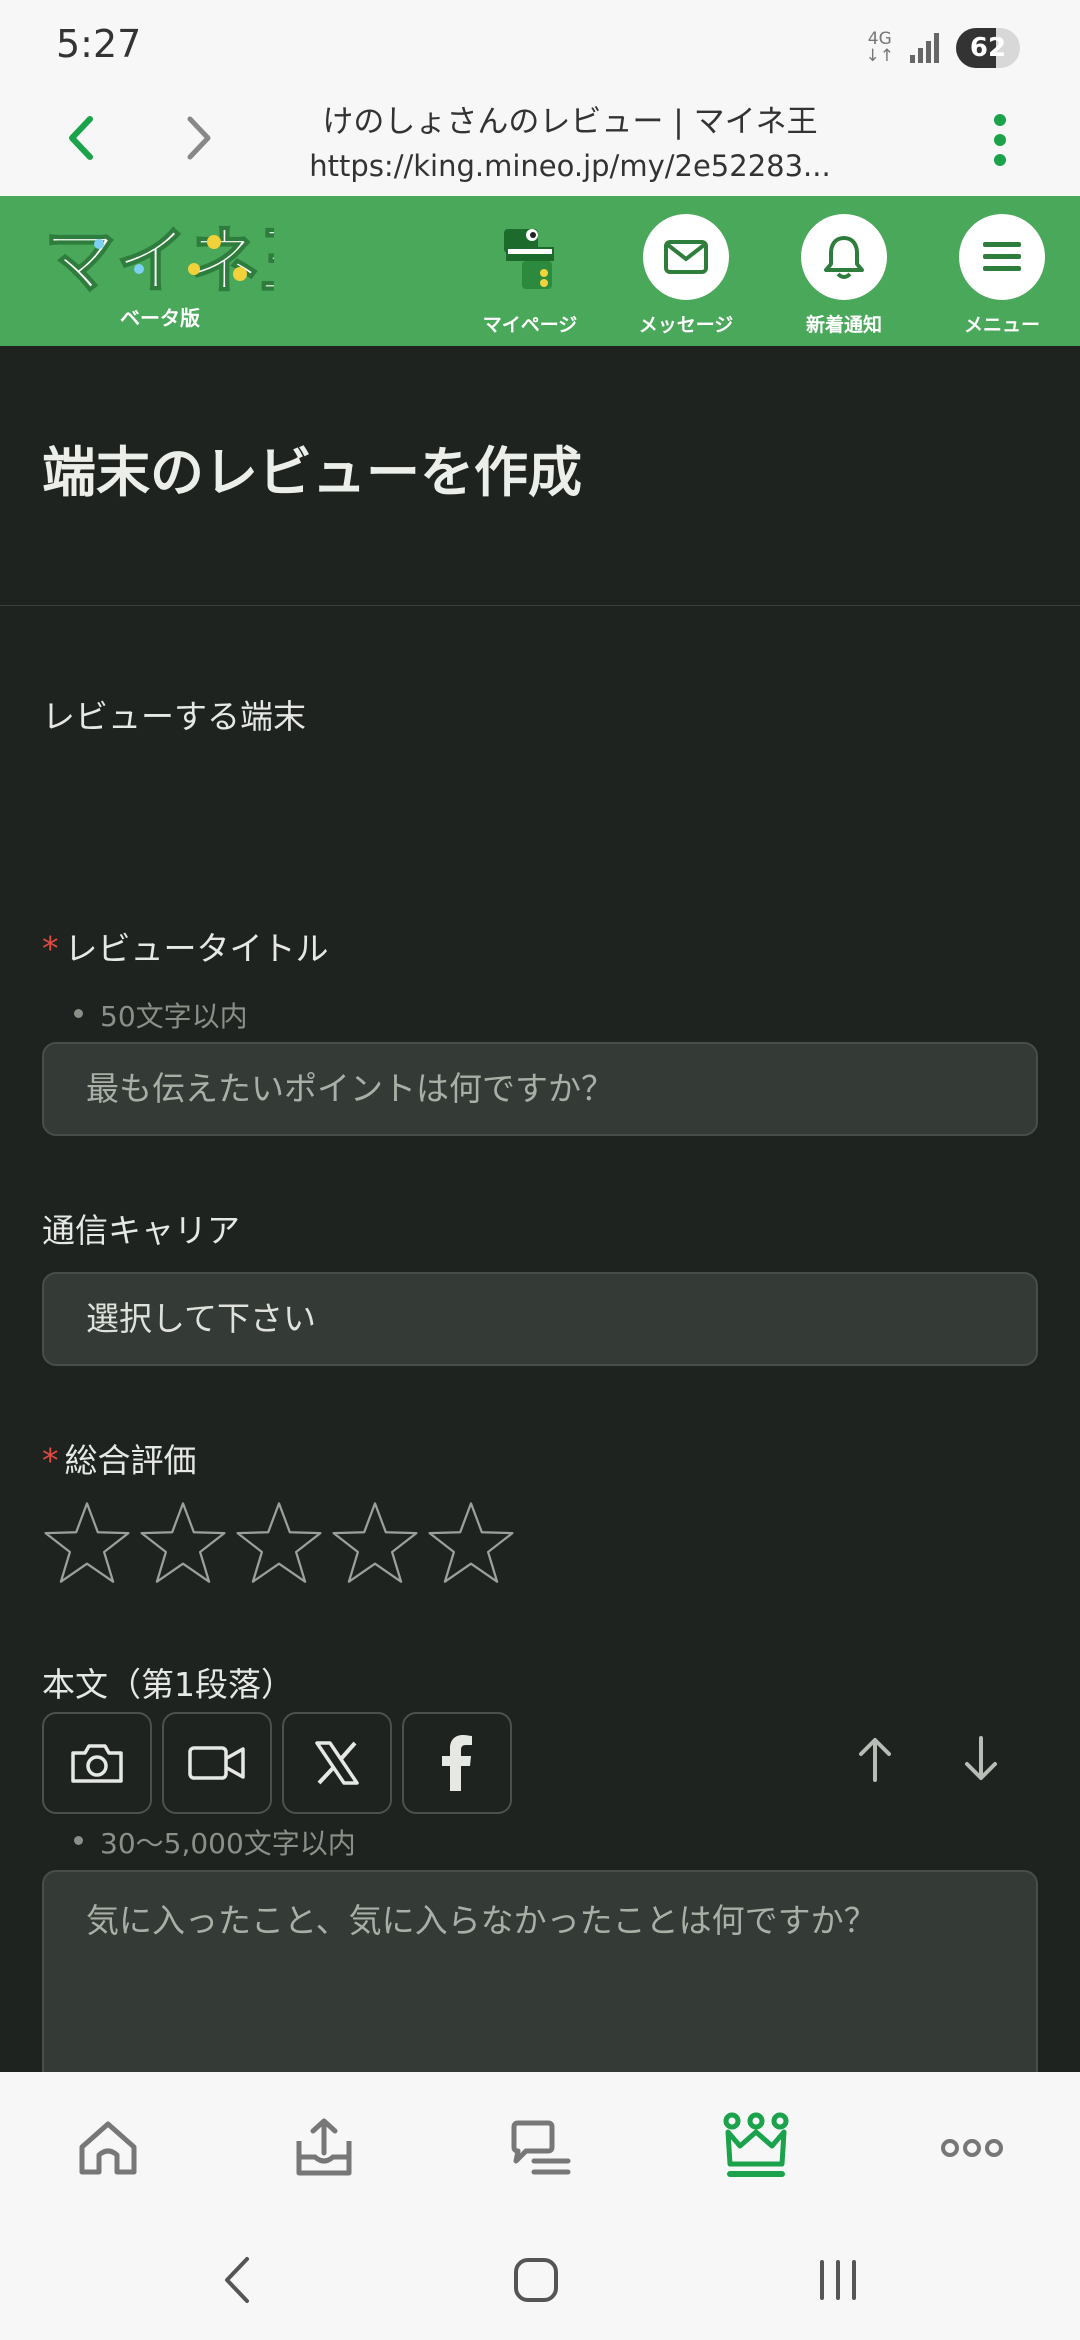 The image size is (1080, 2340). I want to click on browser-menu-button, so click(1000, 142).